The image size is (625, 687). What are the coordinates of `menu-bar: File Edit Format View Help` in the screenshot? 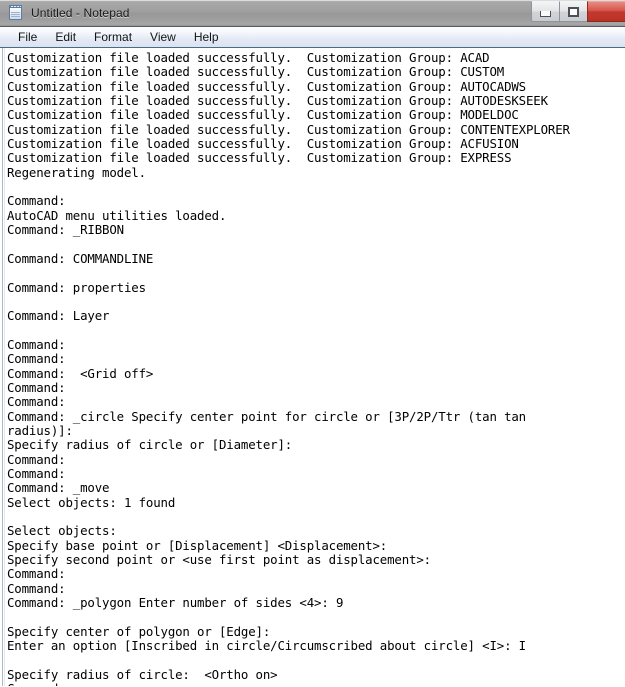 It's located at (312, 37).